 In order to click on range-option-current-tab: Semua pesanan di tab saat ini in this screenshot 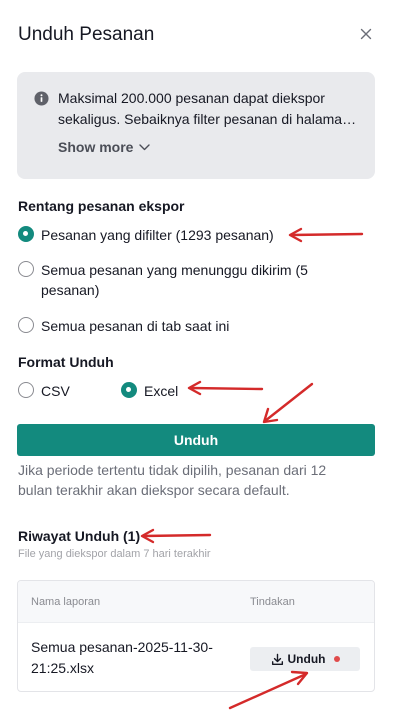, I will do `click(123, 326)`.